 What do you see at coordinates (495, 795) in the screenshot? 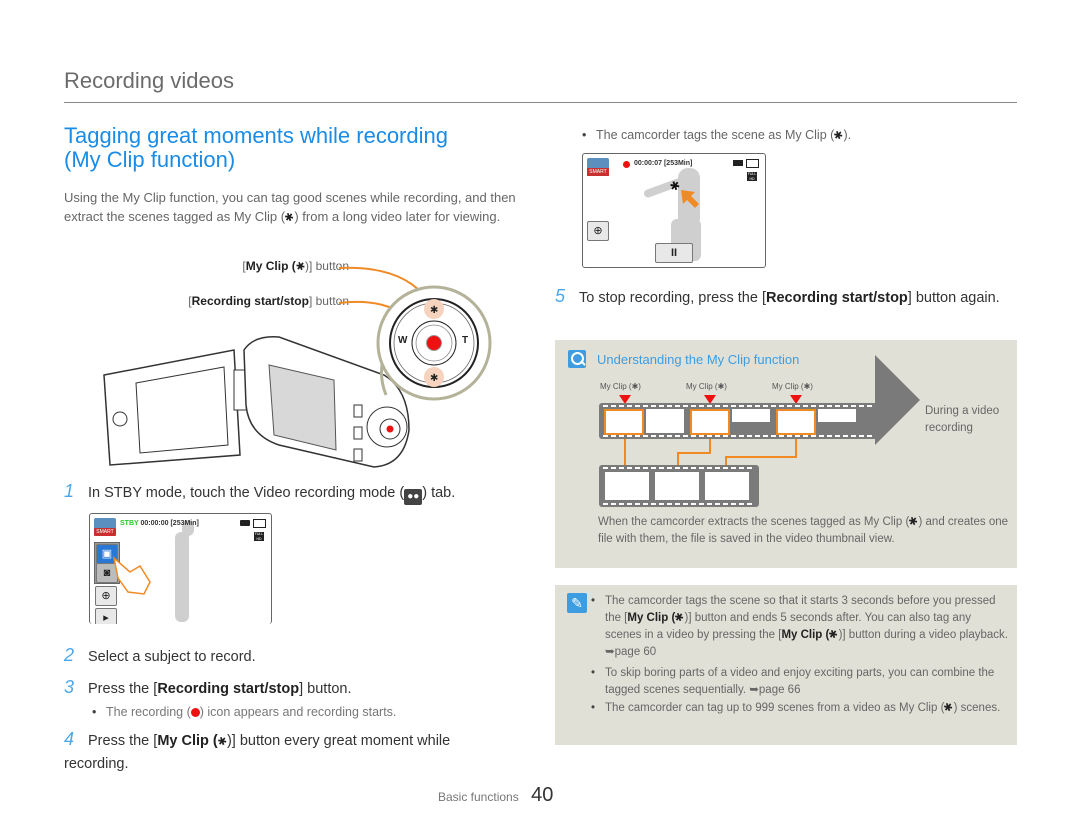
I see `page-footer: Basic functions 40` at bounding box center [495, 795].